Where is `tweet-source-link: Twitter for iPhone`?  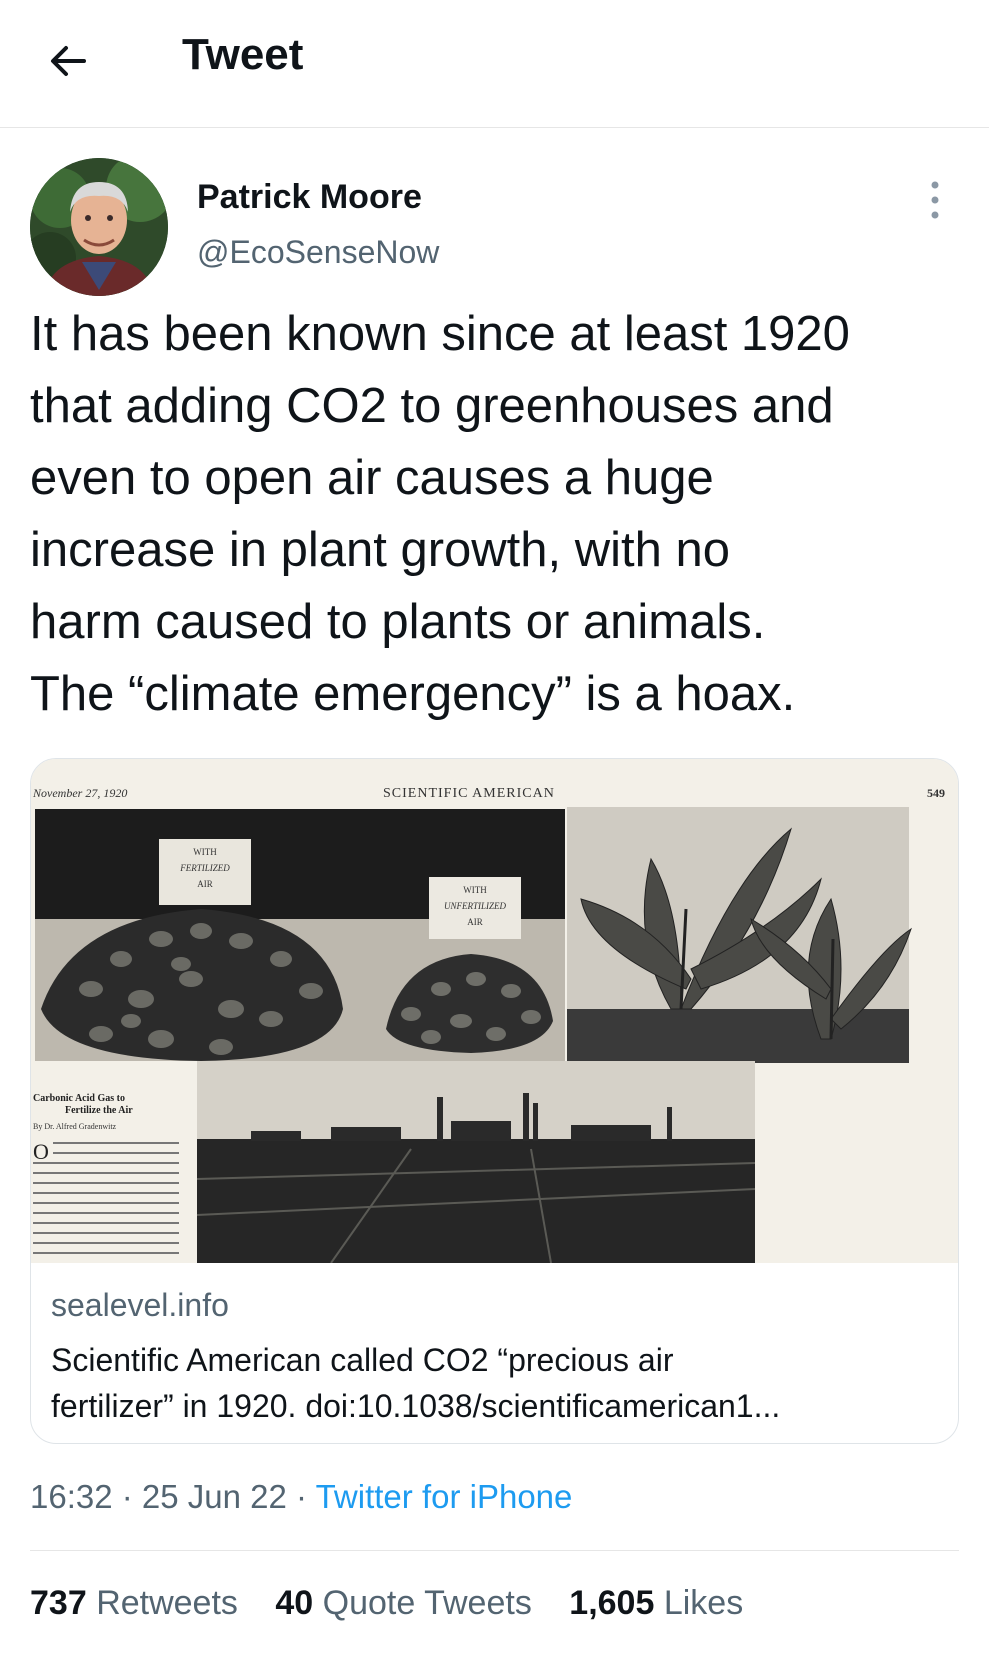 tweet-source-link: Twitter for iPhone is located at coordinates (444, 1496).